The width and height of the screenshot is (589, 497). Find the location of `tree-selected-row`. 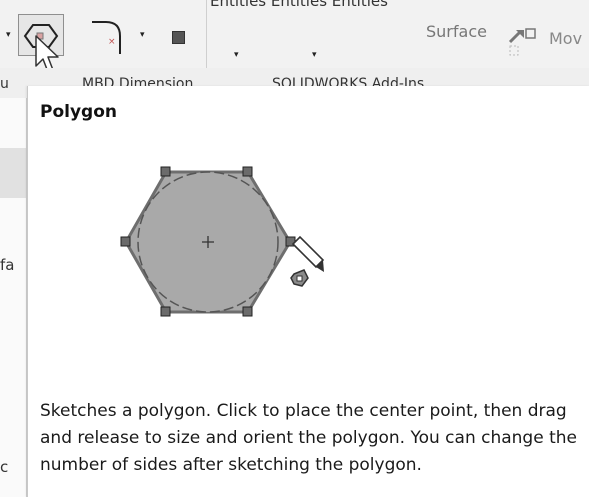

tree-selected-row is located at coordinates (13, 173).